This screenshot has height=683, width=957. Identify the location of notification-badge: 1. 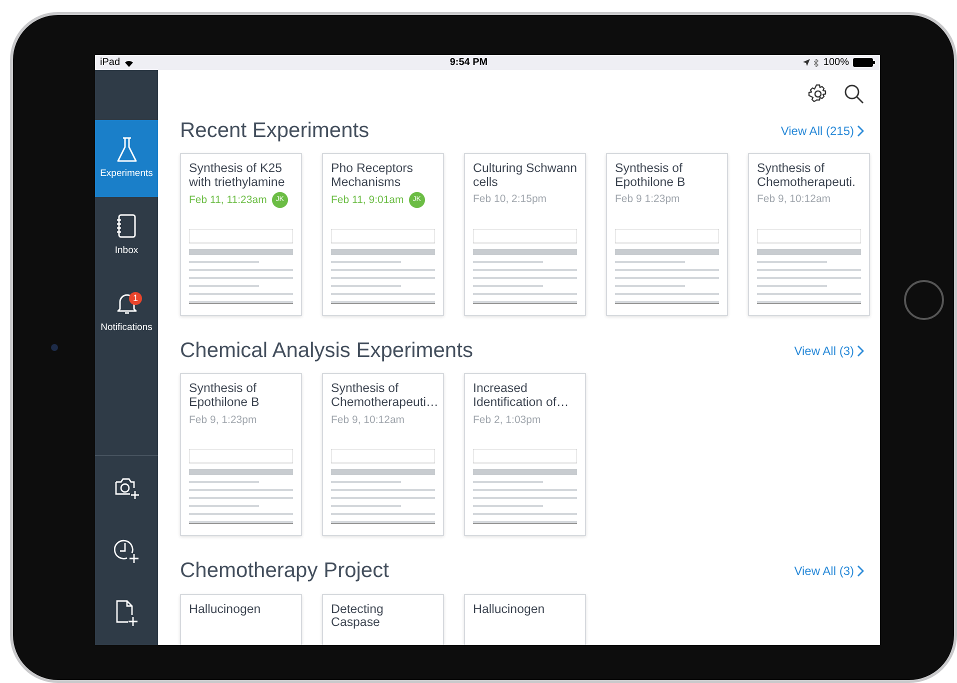
(135, 298).